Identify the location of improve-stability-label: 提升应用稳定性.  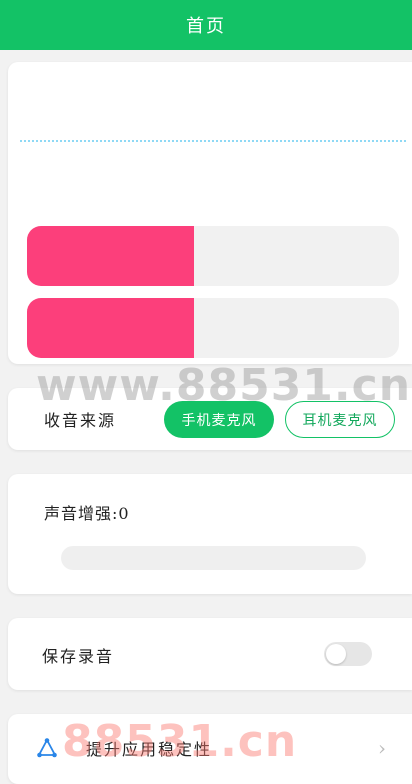
(149, 749).